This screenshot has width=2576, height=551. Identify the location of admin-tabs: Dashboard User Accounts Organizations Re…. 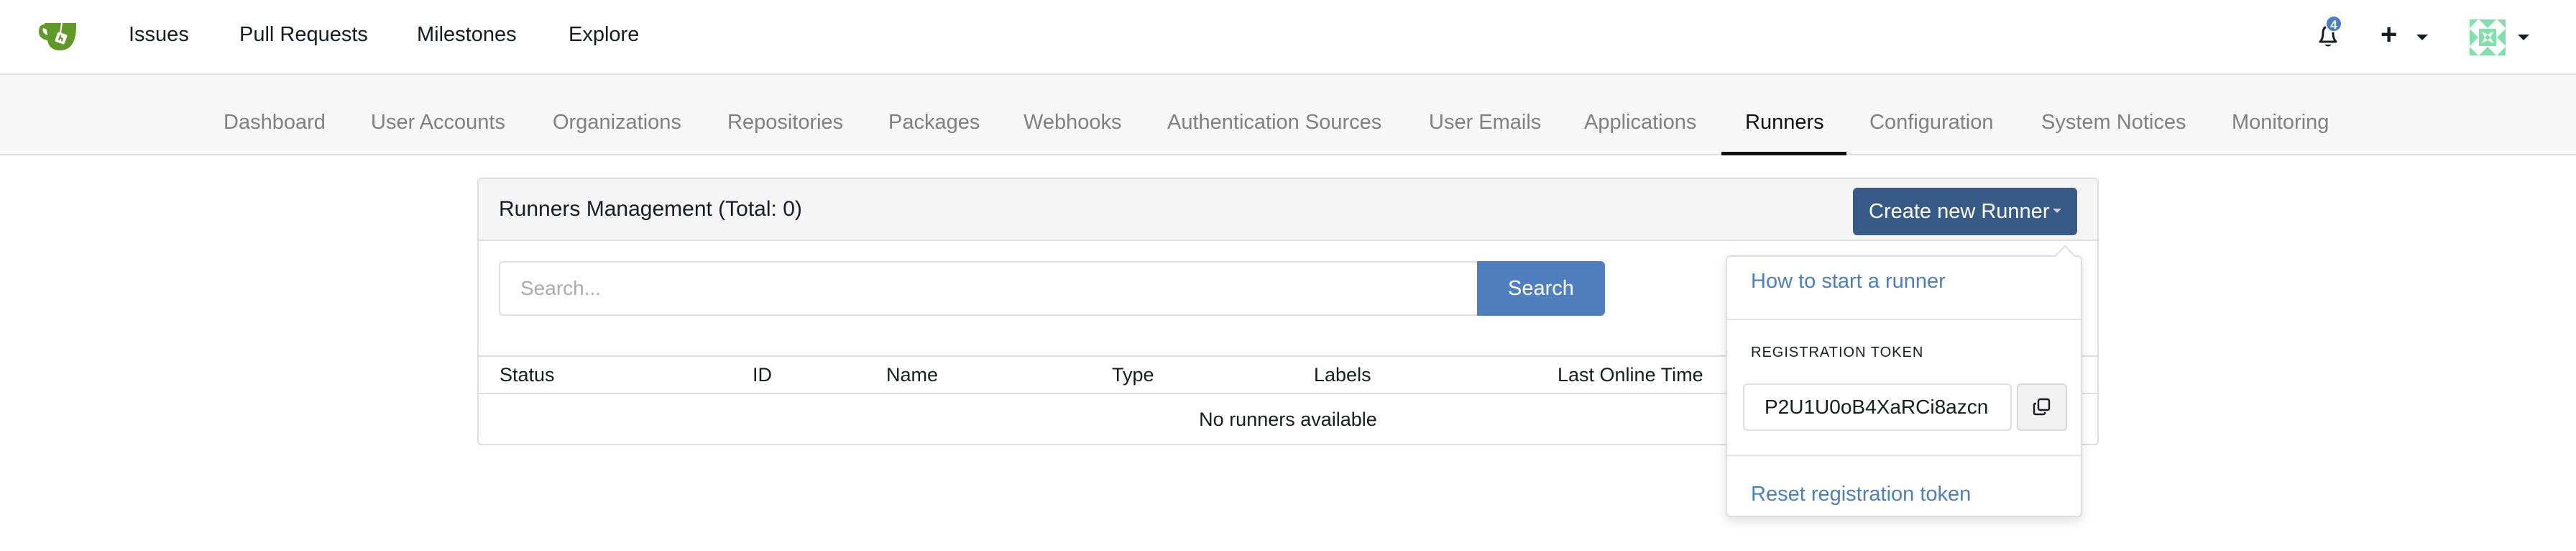
(1288, 115).